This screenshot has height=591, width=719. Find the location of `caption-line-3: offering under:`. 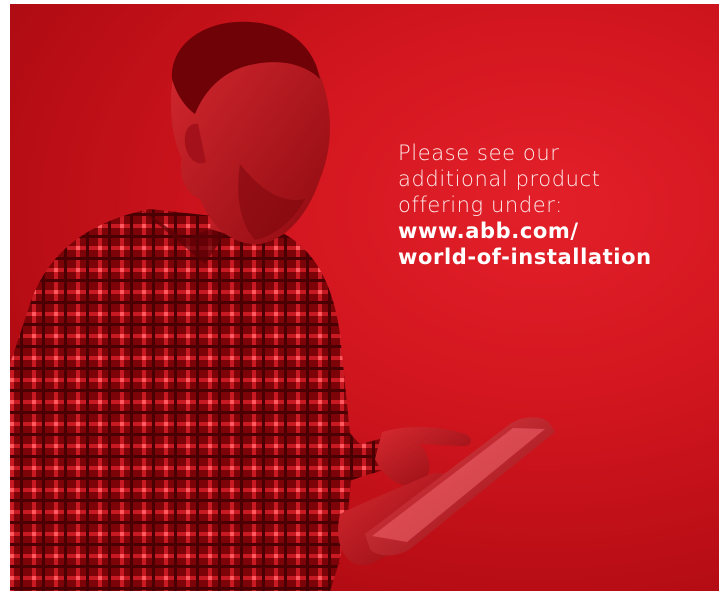

caption-line-3: offering under: is located at coordinates (480, 205).